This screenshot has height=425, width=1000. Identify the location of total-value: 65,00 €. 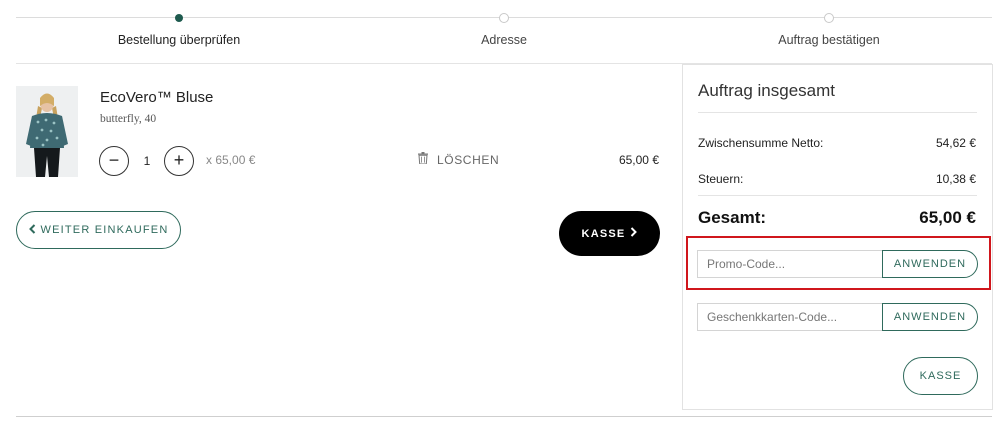
(947, 217).